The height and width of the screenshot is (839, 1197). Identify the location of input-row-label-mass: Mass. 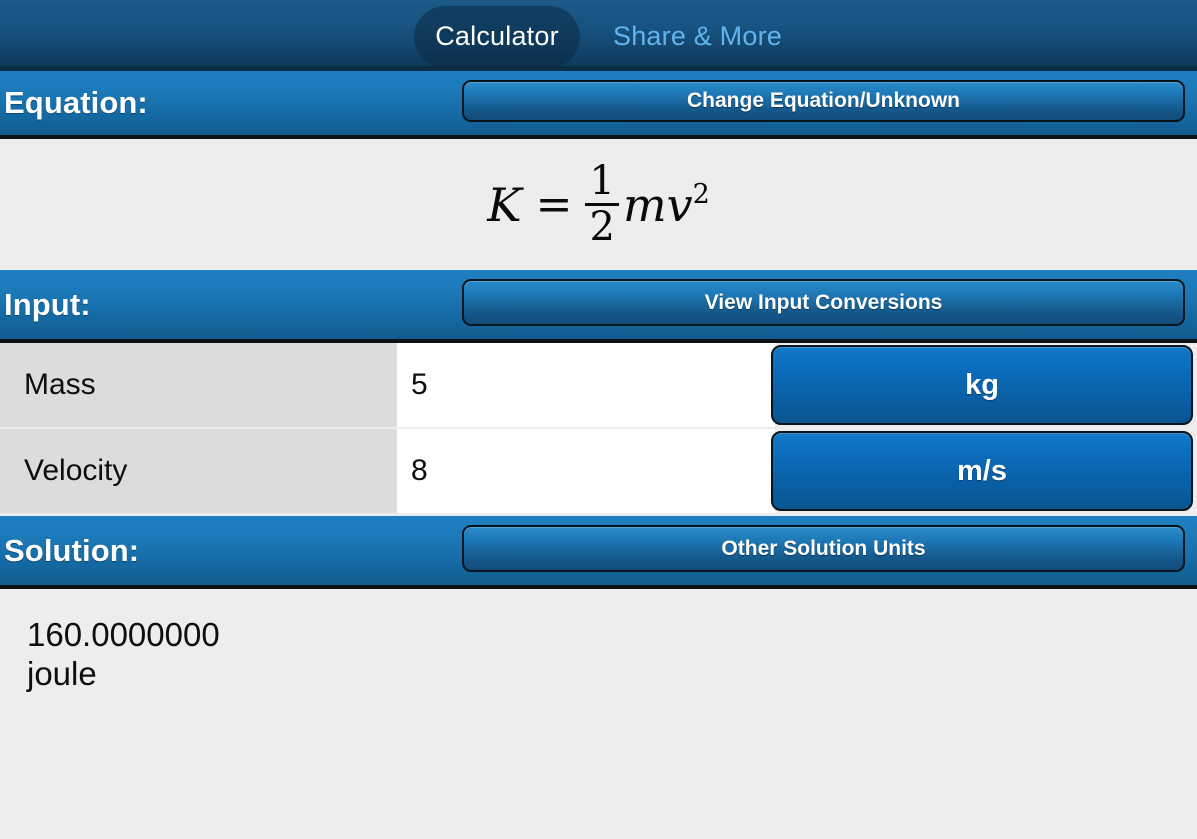
(198, 385).